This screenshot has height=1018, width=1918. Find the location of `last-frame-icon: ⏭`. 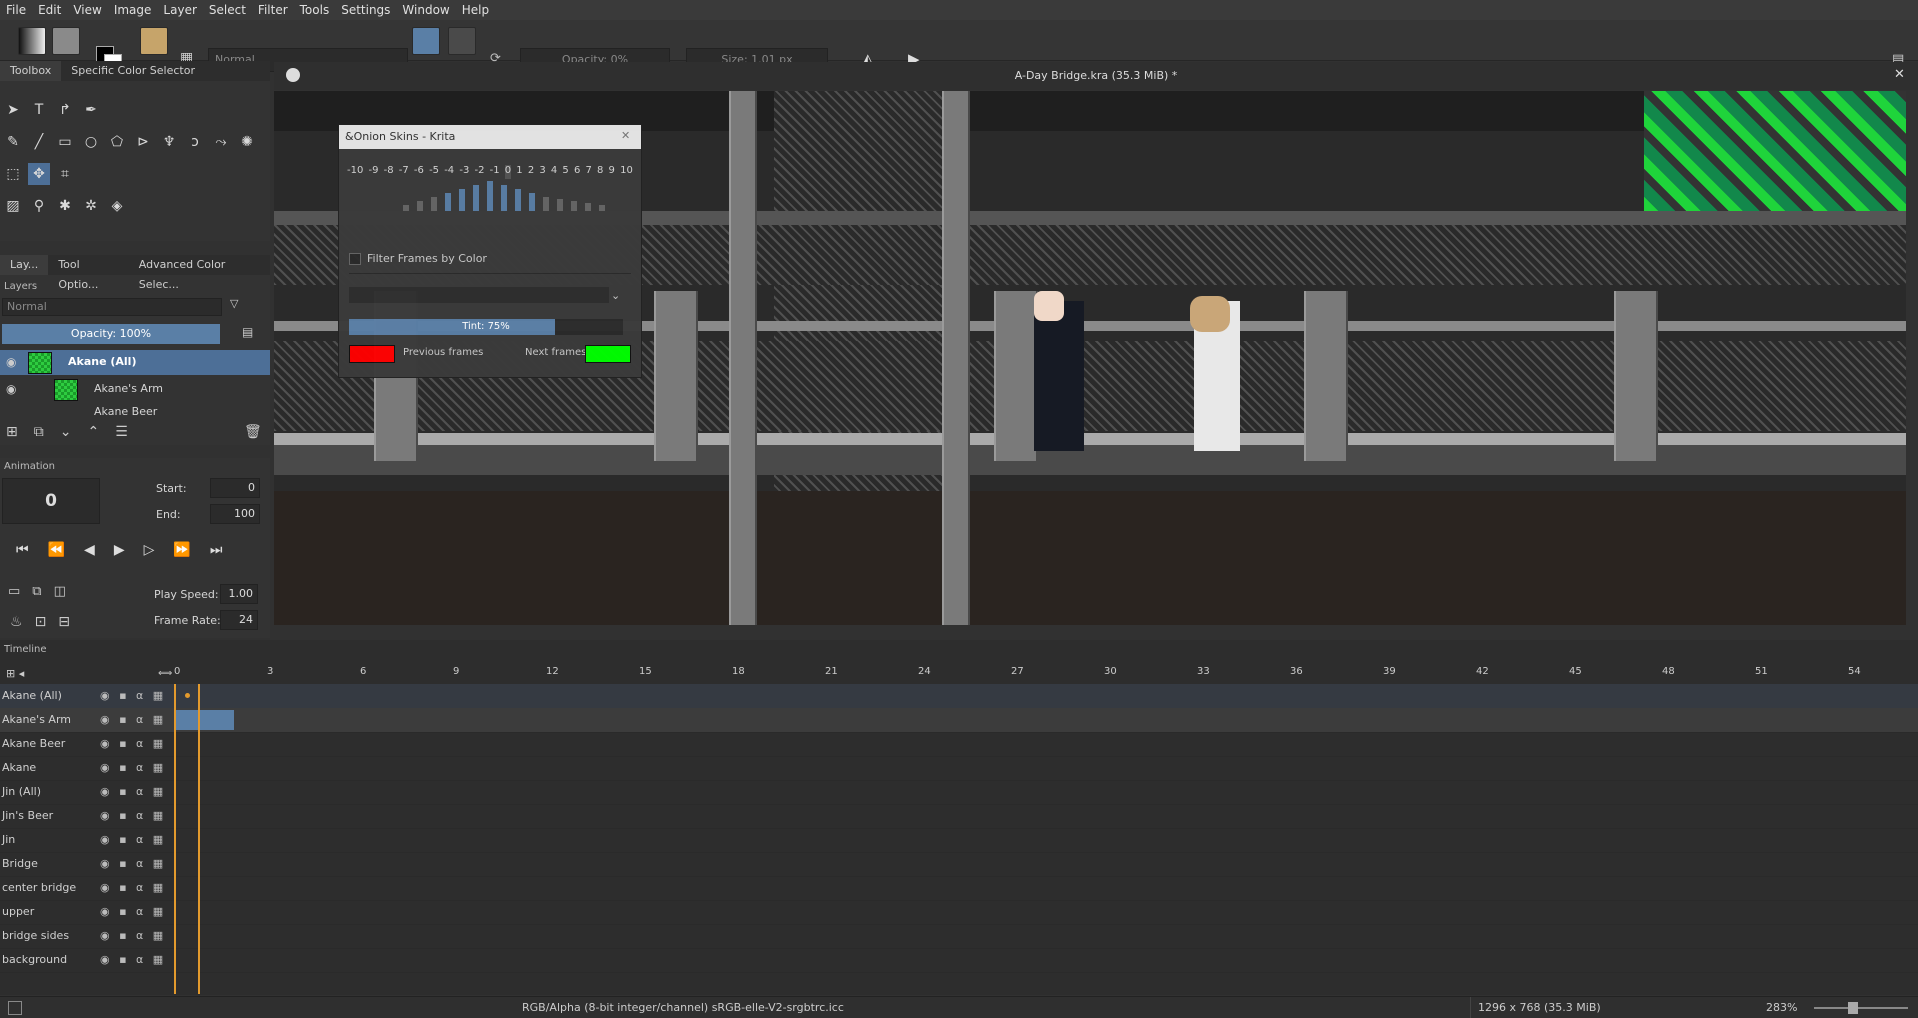

last-frame-icon: ⏭ is located at coordinates (226, 550).